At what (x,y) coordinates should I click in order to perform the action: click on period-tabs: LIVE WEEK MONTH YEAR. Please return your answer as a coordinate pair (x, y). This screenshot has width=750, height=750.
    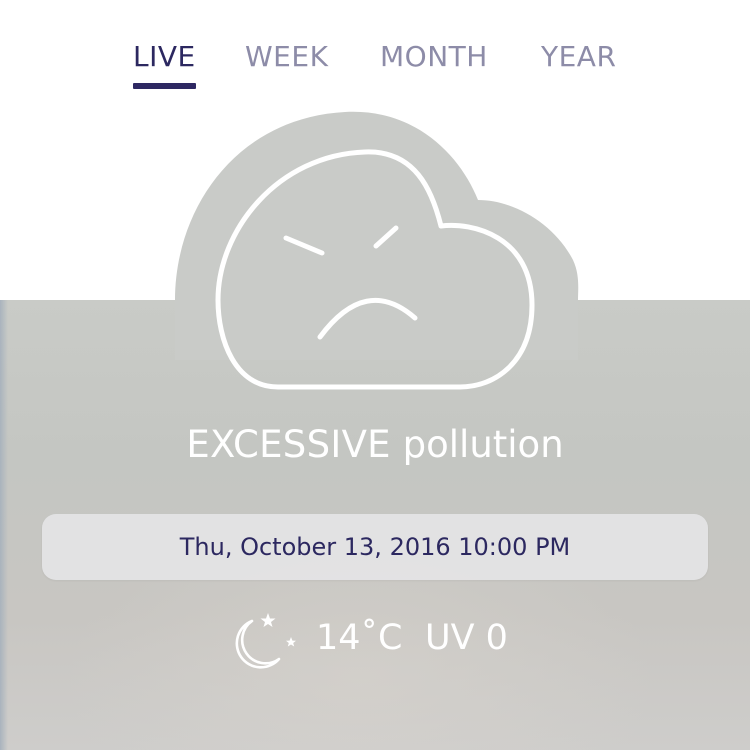
    Looking at the image, I should click on (375, 50).